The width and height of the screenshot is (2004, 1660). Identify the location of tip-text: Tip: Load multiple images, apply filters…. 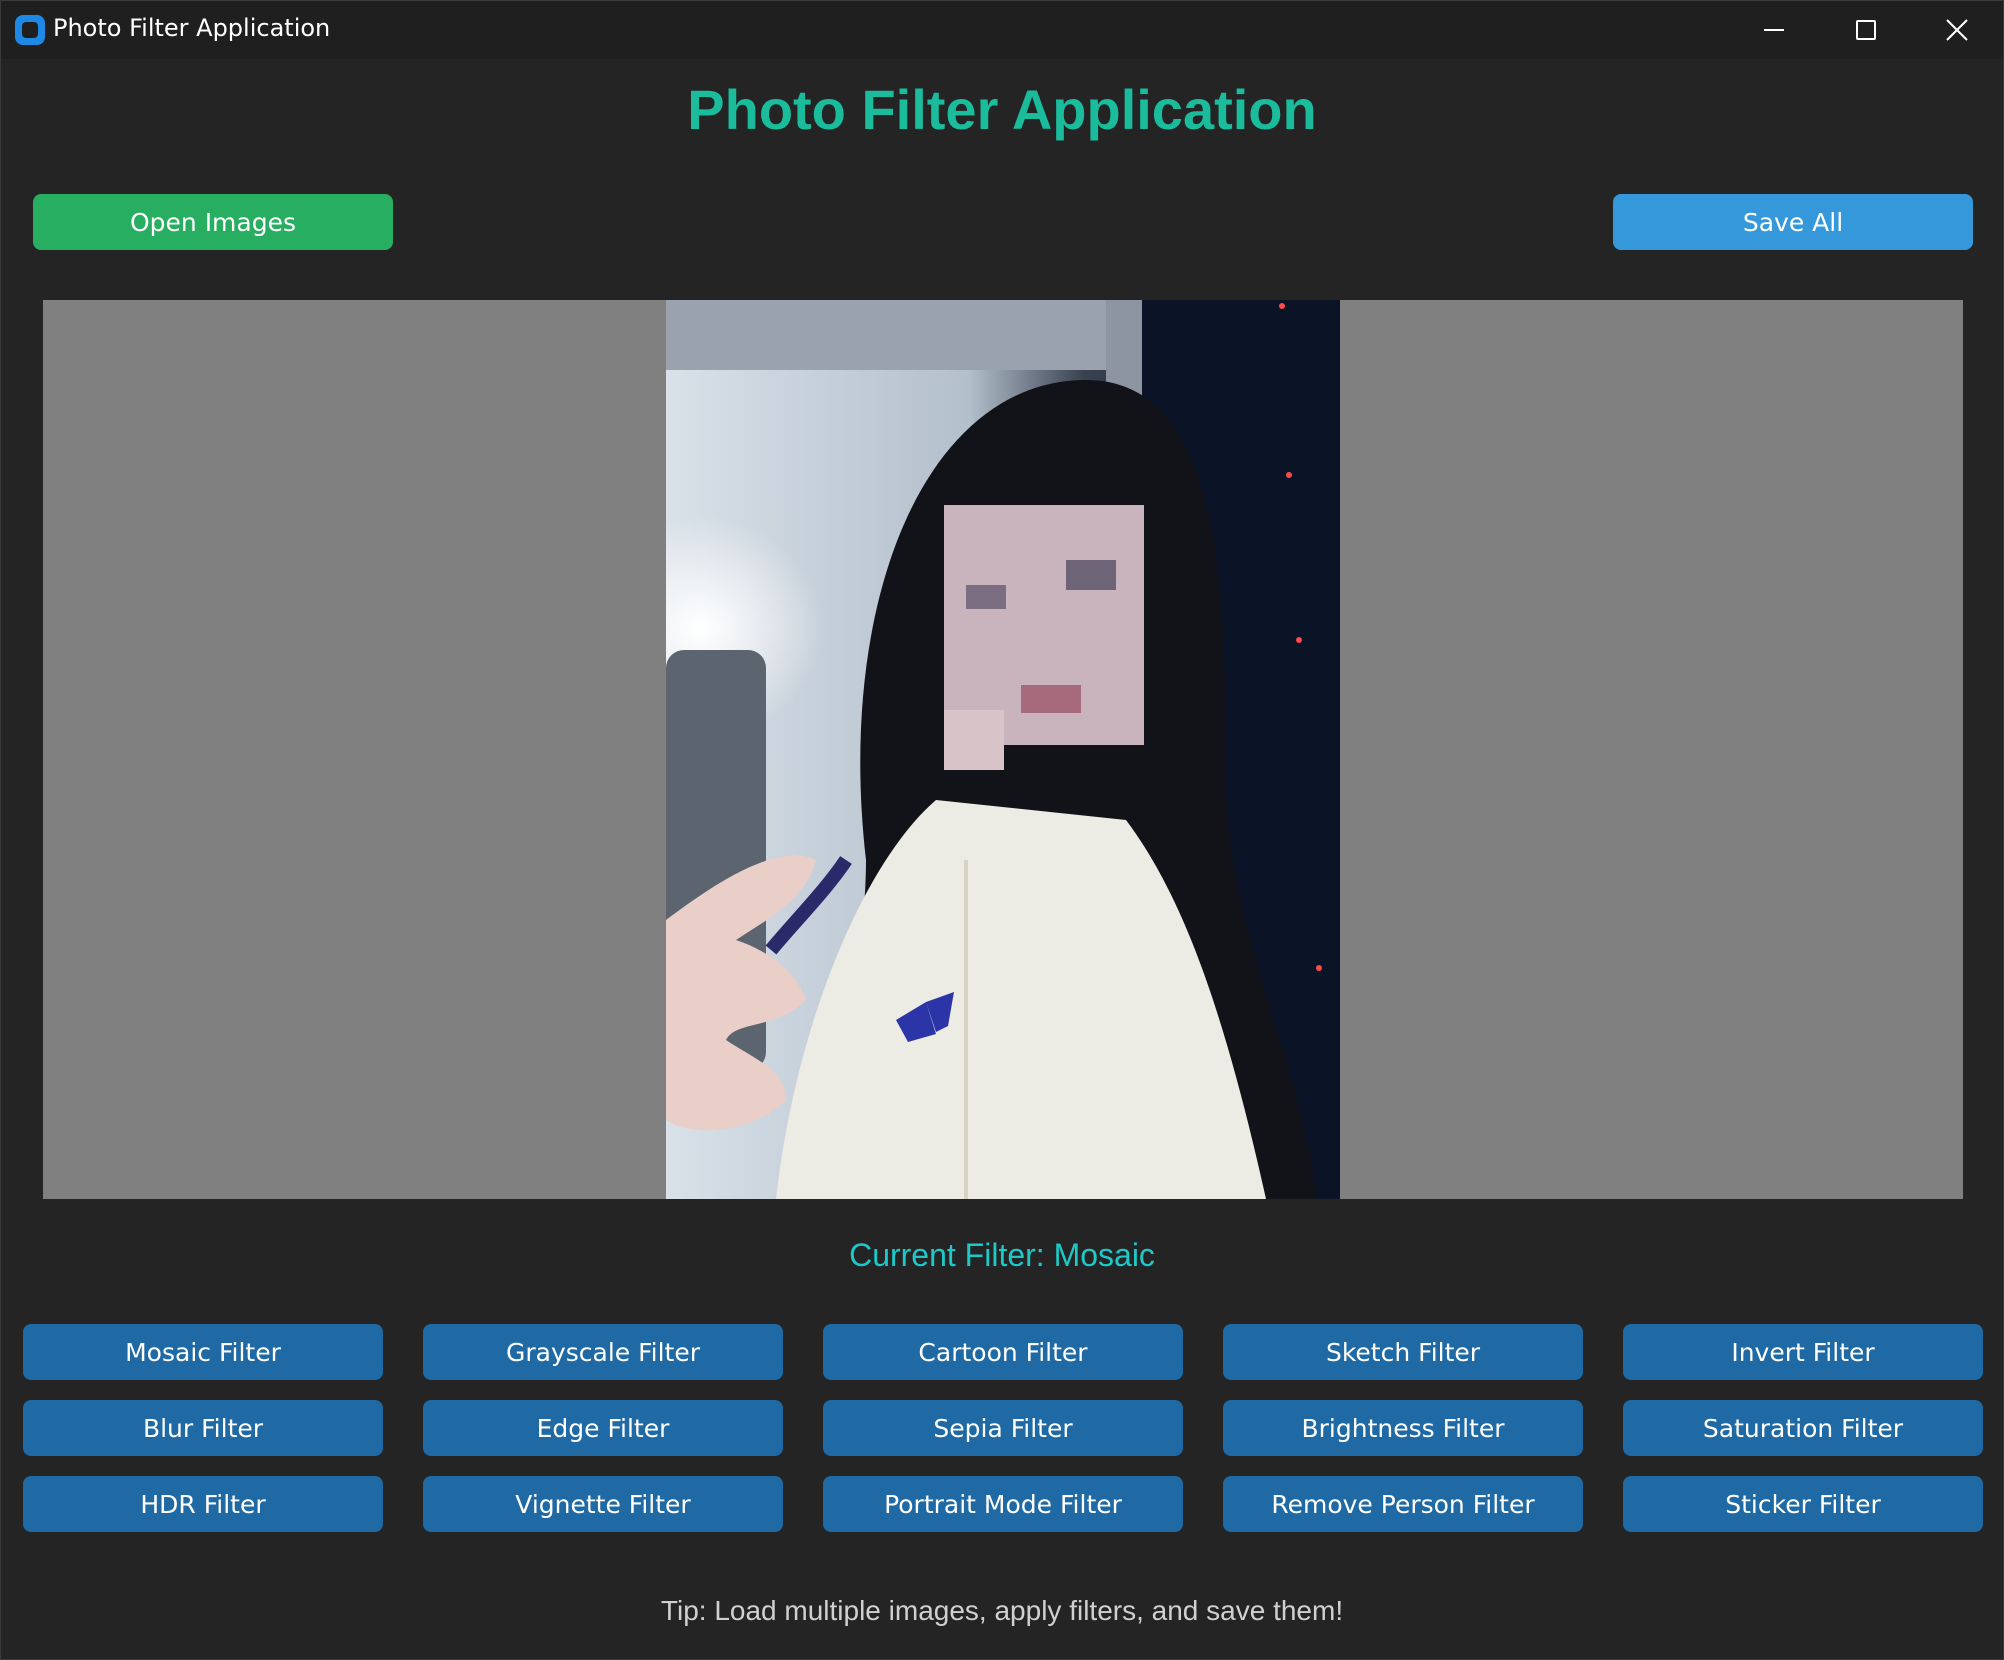
(1002, 1610).